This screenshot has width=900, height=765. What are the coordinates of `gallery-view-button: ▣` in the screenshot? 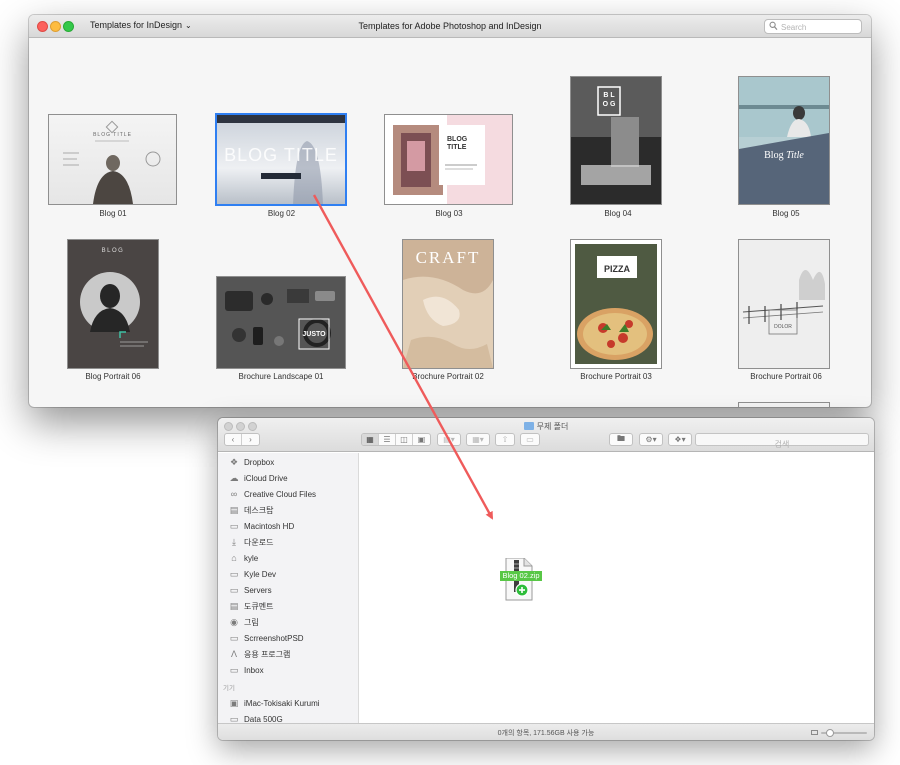 It's located at (421, 439).